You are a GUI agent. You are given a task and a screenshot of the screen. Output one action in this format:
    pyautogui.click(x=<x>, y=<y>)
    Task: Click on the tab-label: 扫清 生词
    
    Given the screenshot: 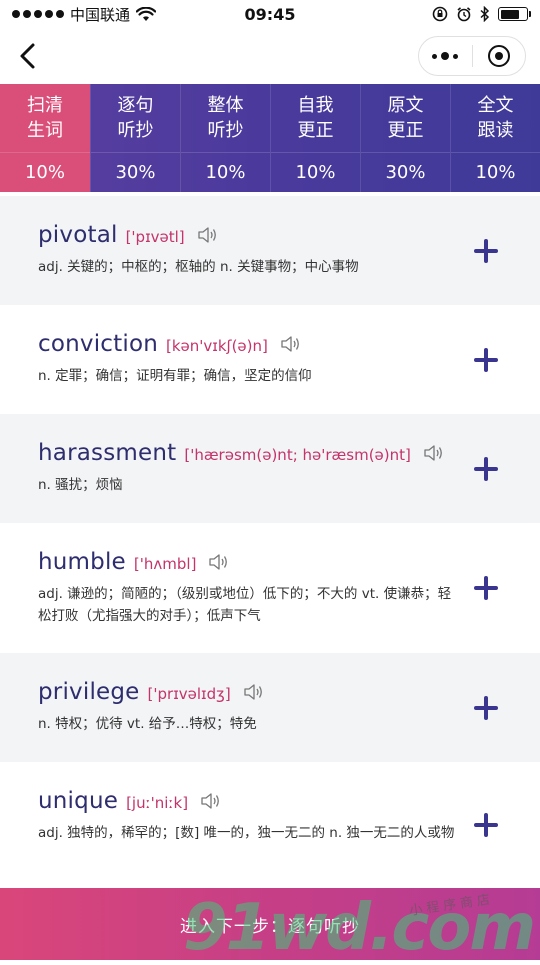 What is the action you would take?
    pyautogui.click(x=45, y=118)
    